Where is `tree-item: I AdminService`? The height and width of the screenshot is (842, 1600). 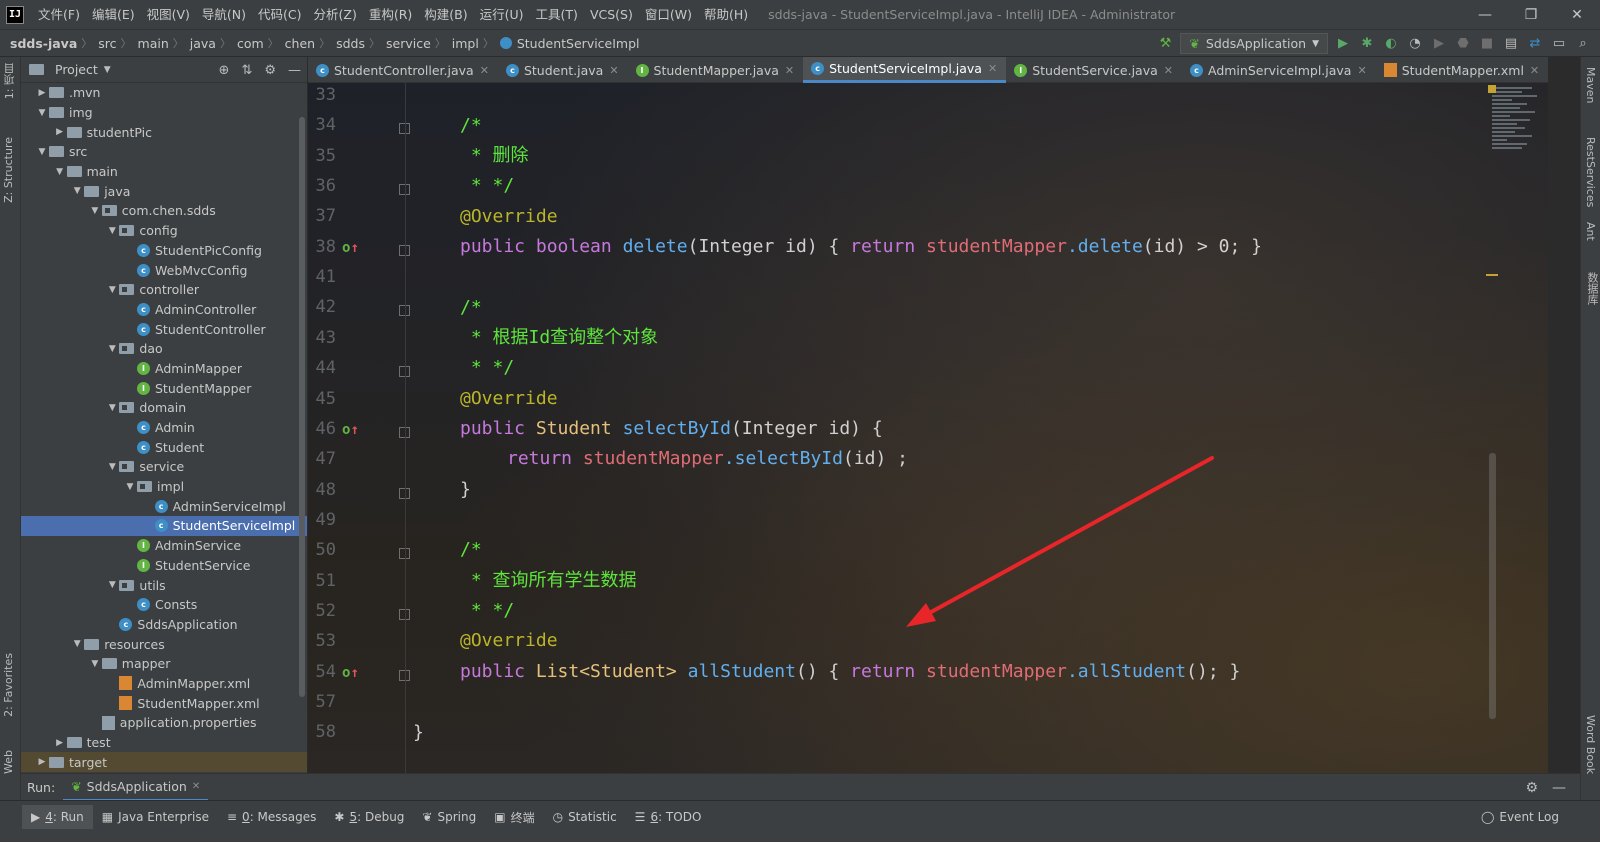 tree-item: I AdminService is located at coordinates (164, 546).